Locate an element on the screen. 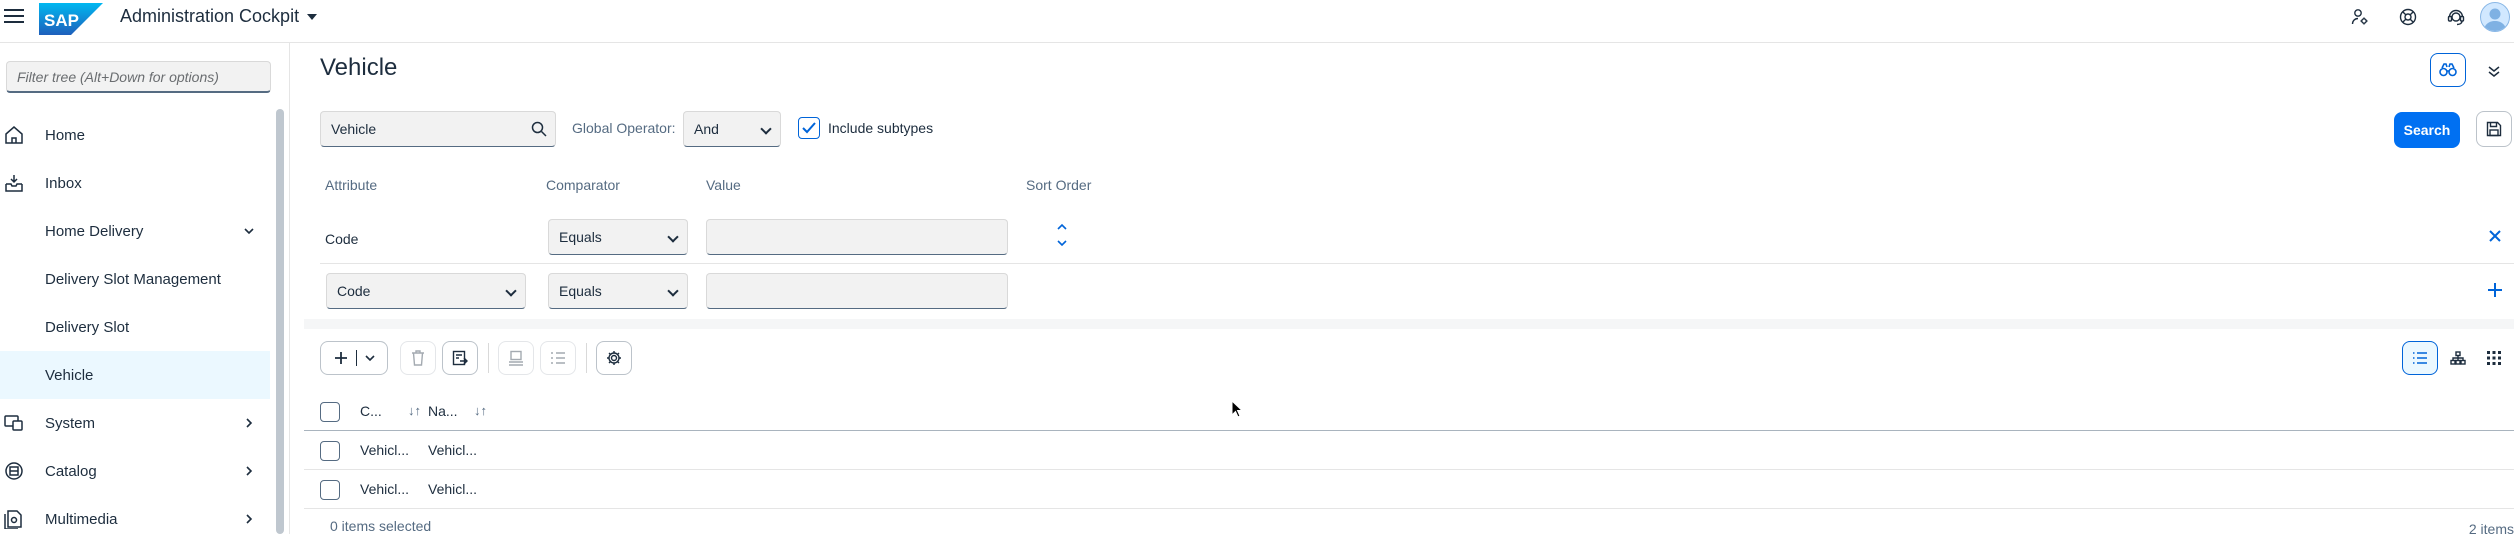 The height and width of the screenshot is (534, 2514). brand-text: SAP is located at coordinates (61, 20).